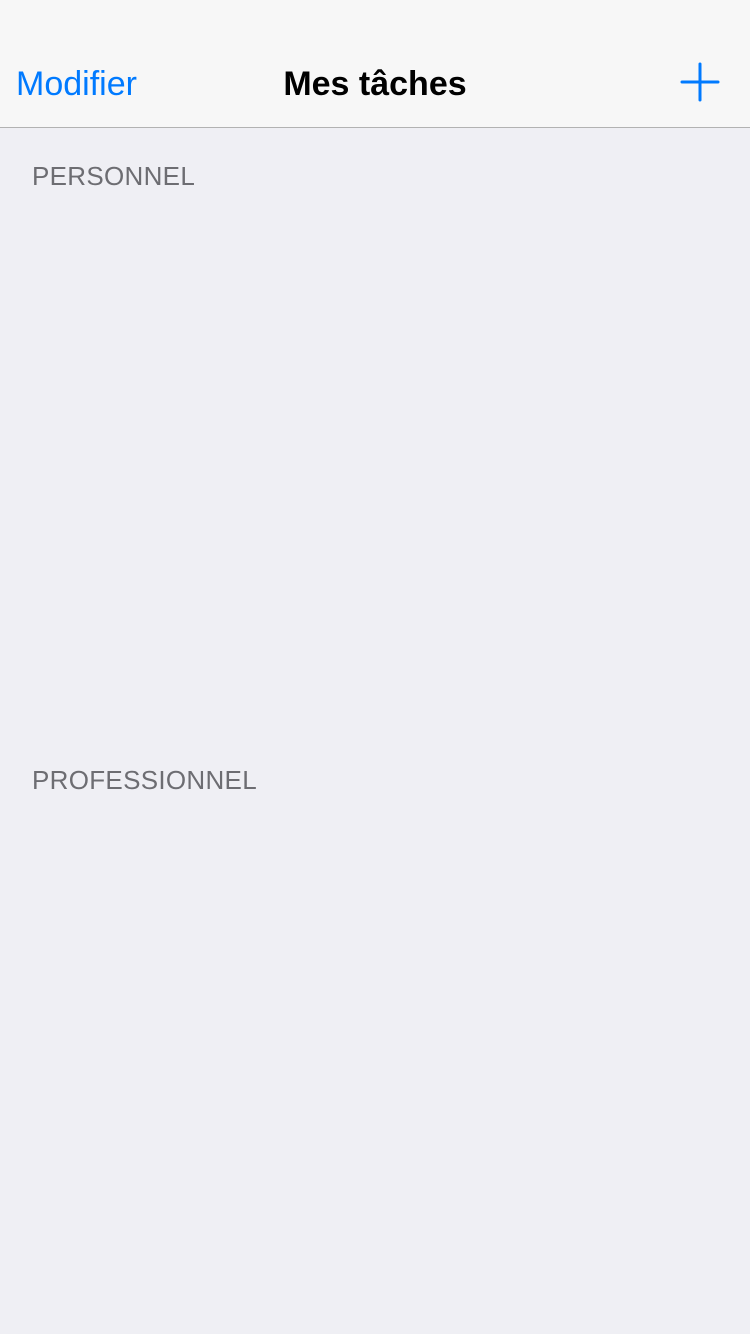 This screenshot has width=750, height=1334. What do you see at coordinates (144, 780) in the screenshot?
I see `section-header-professionnel: PROFESSIONNEL` at bounding box center [144, 780].